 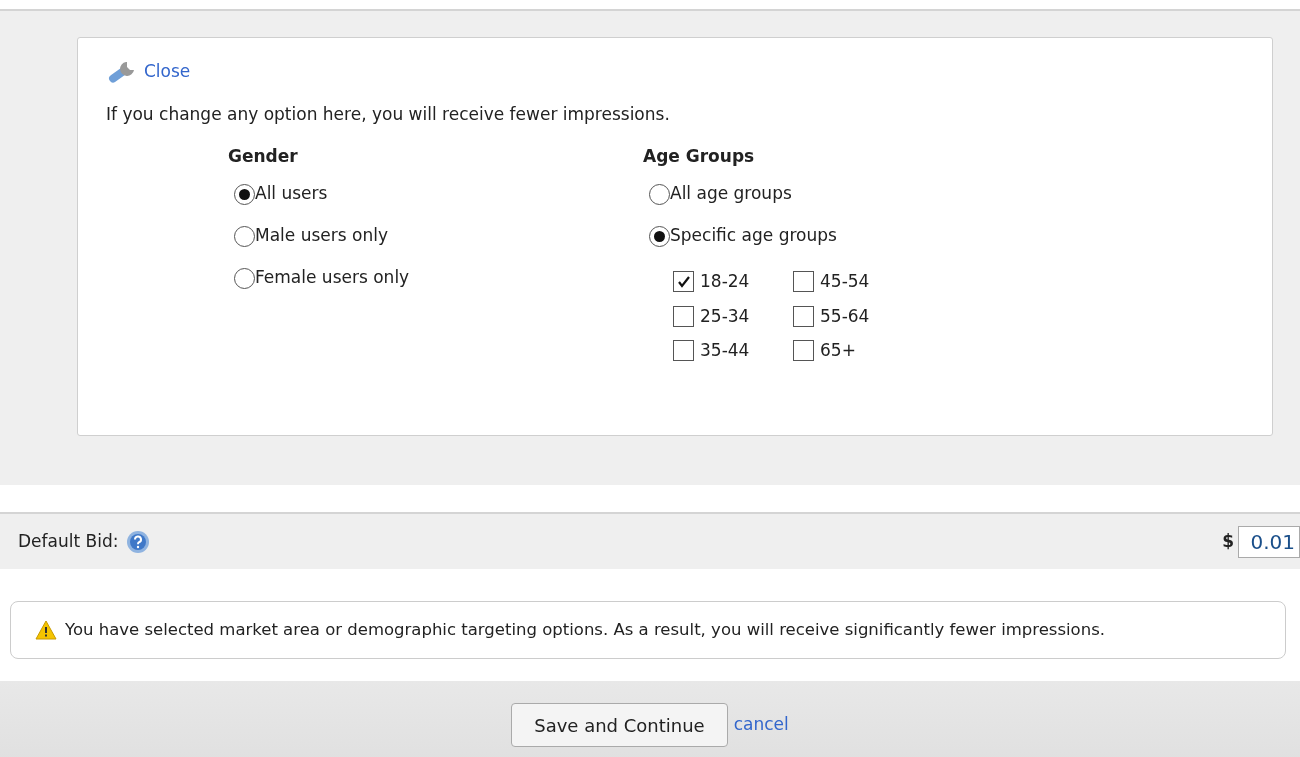 What do you see at coordinates (388, 114) in the screenshot?
I see `notice-text: If you change any option here, you will receive fewer impressions.` at bounding box center [388, 114].